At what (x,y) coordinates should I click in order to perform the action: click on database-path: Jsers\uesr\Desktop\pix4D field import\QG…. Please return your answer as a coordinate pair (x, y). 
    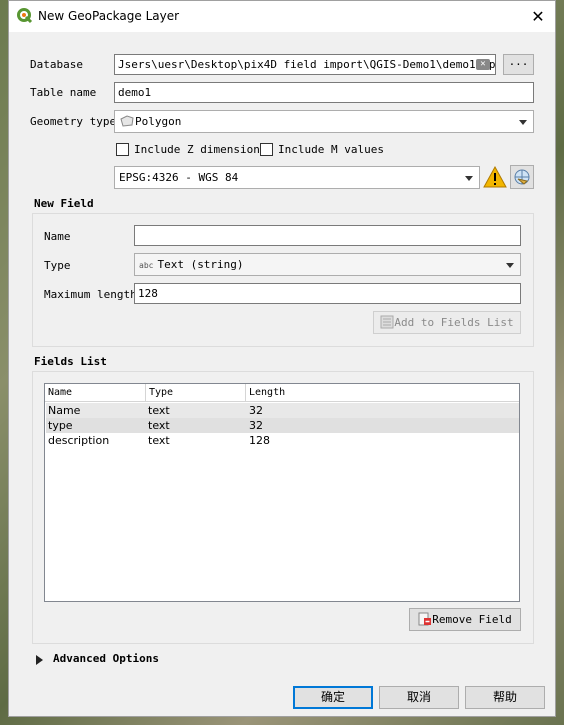
    Looking at the image, I should click on (307, 64).